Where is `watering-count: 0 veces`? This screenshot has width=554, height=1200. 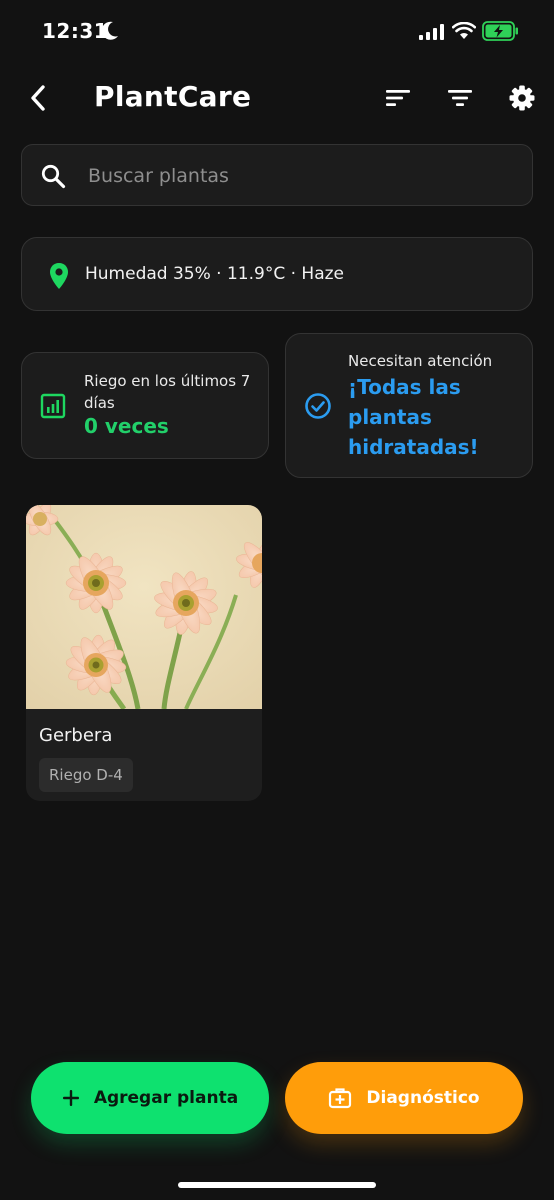
watering-count: 0 veces is located at coordinates (126, 426).